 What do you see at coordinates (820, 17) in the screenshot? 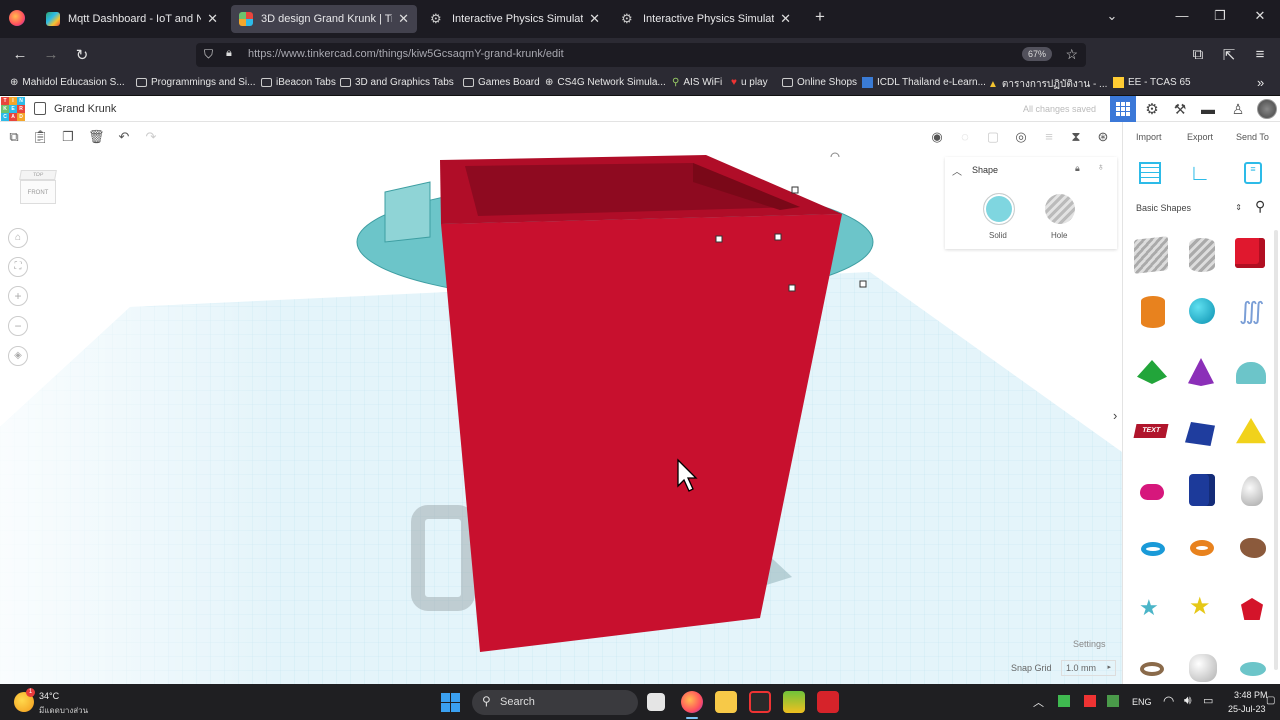
I see `new-tab-button: +` at bounding box center [820, 17].